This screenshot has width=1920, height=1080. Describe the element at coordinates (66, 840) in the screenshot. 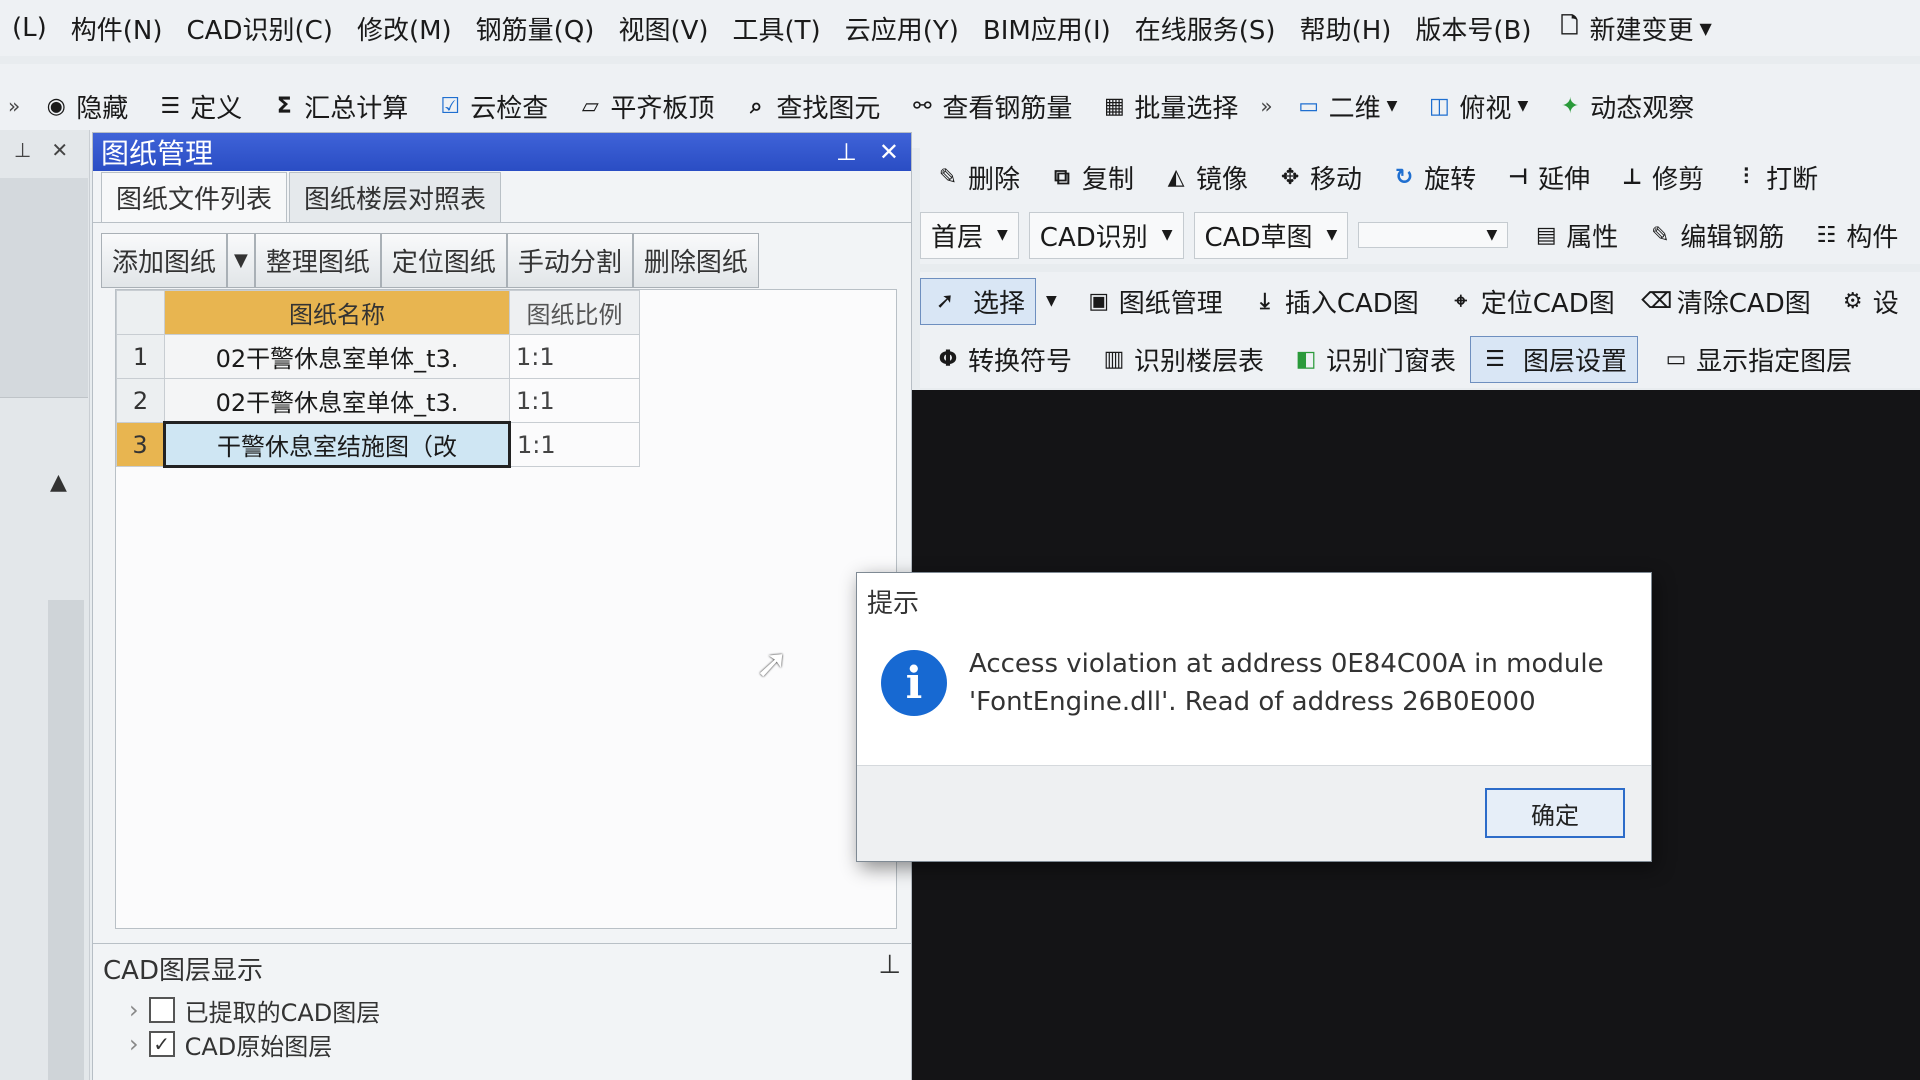

I see `scrollbar` at that location.